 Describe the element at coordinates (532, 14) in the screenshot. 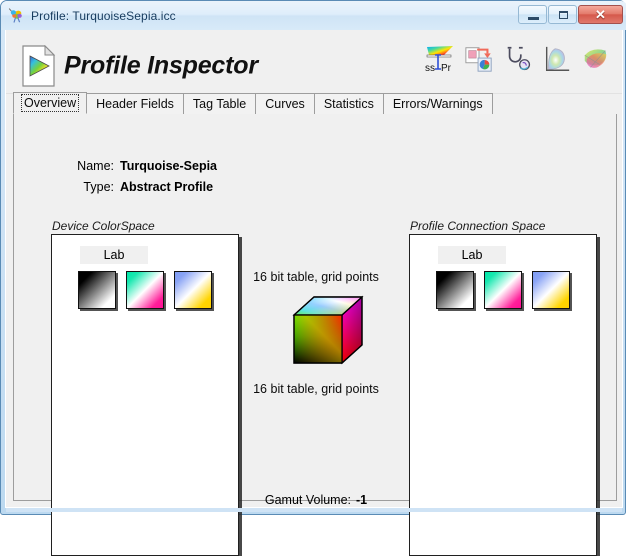

I see `minimize-button` at that location.